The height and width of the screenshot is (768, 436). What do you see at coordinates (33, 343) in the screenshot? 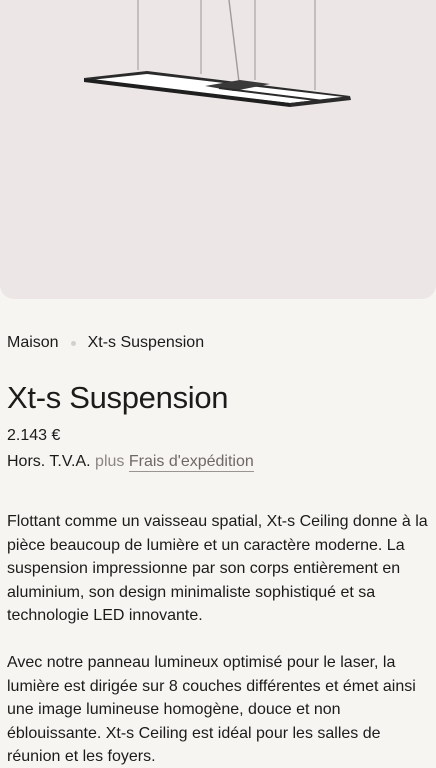
I see `breadcrumb-home-link: Maison` at bounding box center [33, 343].